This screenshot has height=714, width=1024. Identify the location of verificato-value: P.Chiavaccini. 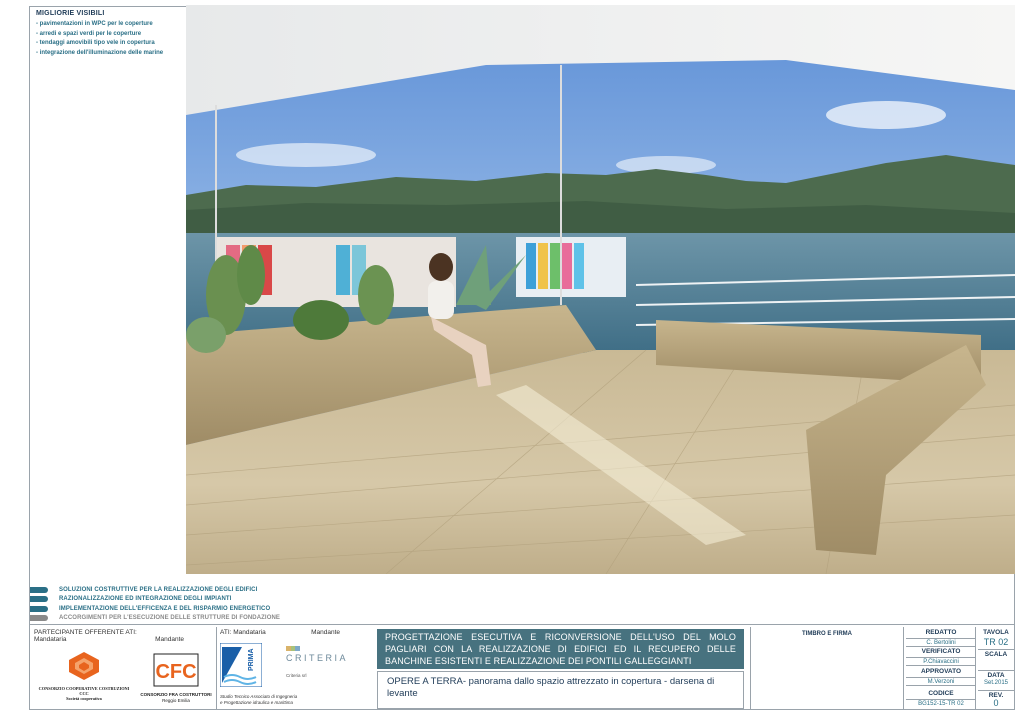
(941, 661).